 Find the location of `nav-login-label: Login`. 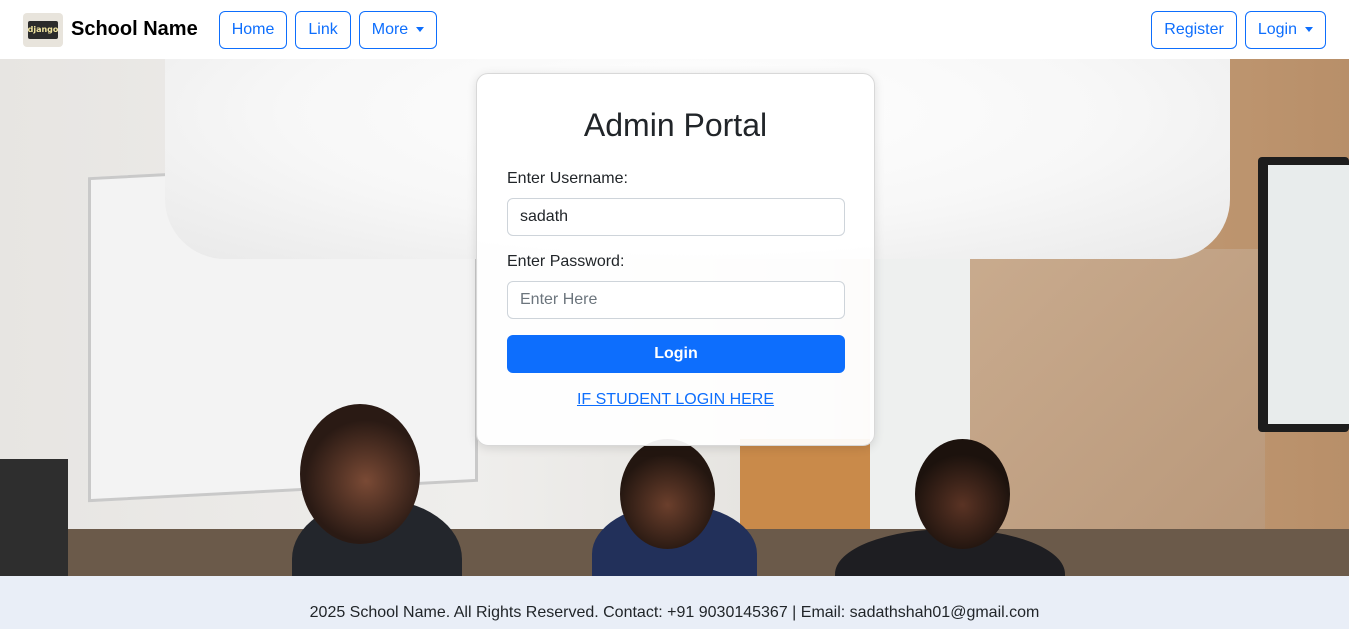

nav-login-label: Login is located at coordinates (1277, 29).